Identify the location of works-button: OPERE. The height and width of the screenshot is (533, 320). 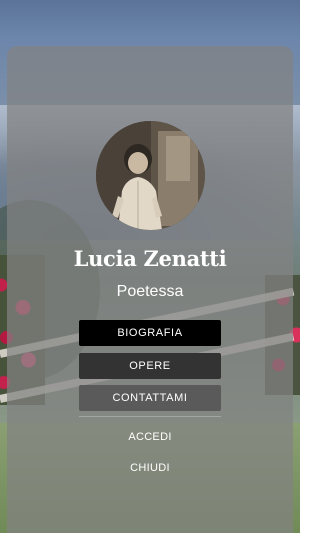
(150, 366).